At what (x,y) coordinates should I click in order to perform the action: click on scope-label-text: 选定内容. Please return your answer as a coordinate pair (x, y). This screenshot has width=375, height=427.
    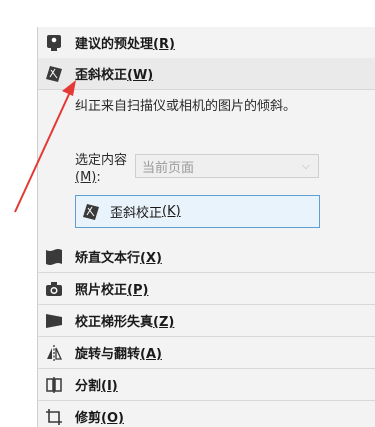
    Looking at the image, I should click on (101, 160).